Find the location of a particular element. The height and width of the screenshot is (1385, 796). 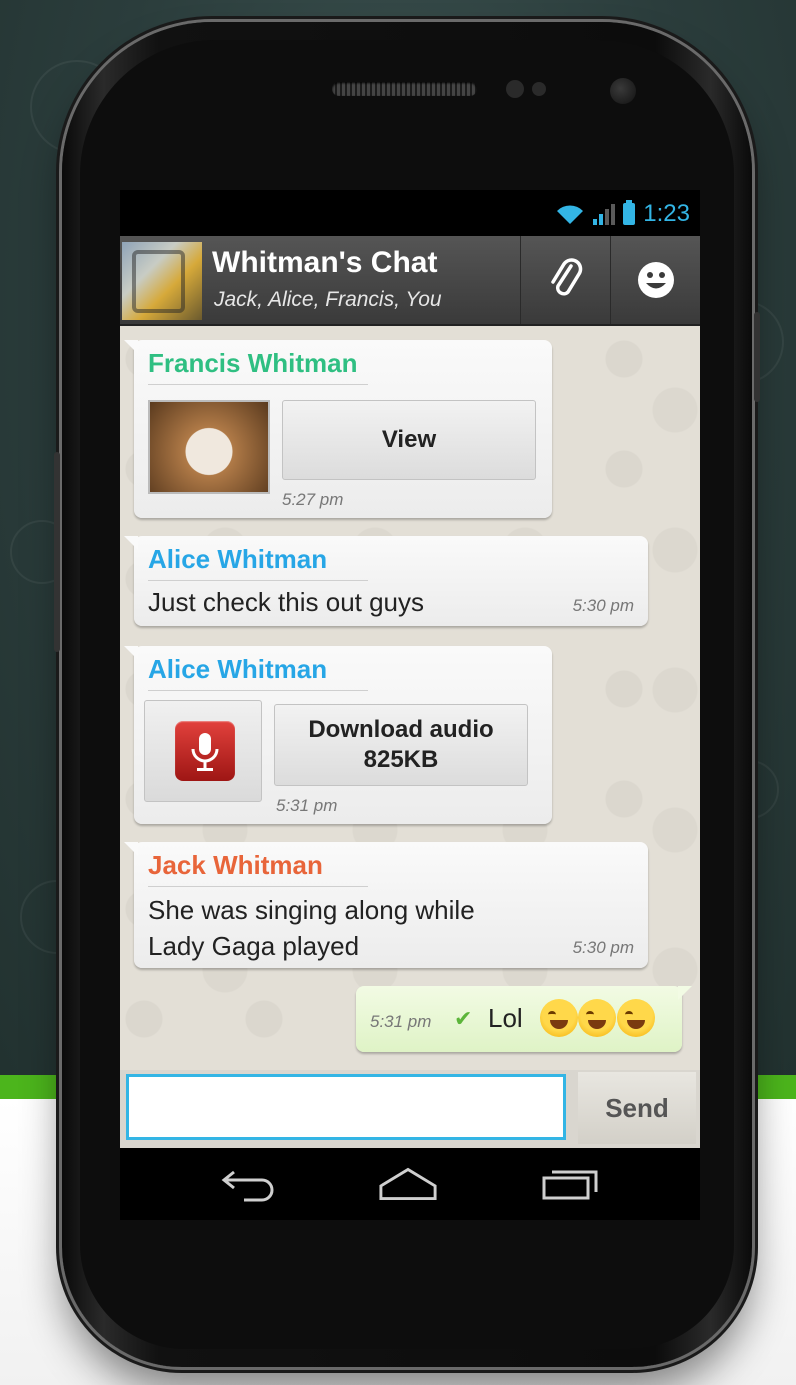

signal-icon is located at coordinates (604, 214).